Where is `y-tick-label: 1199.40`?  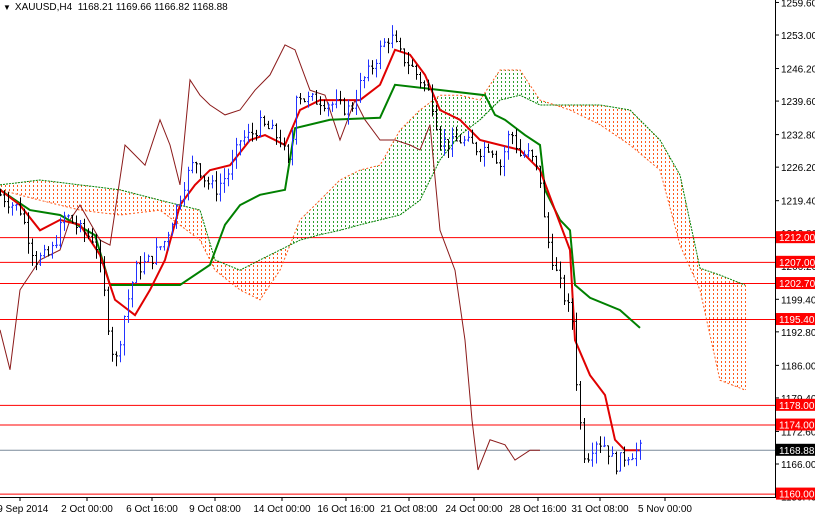 y-tick-label: 1199.40 is located at coordinates (798, 300).